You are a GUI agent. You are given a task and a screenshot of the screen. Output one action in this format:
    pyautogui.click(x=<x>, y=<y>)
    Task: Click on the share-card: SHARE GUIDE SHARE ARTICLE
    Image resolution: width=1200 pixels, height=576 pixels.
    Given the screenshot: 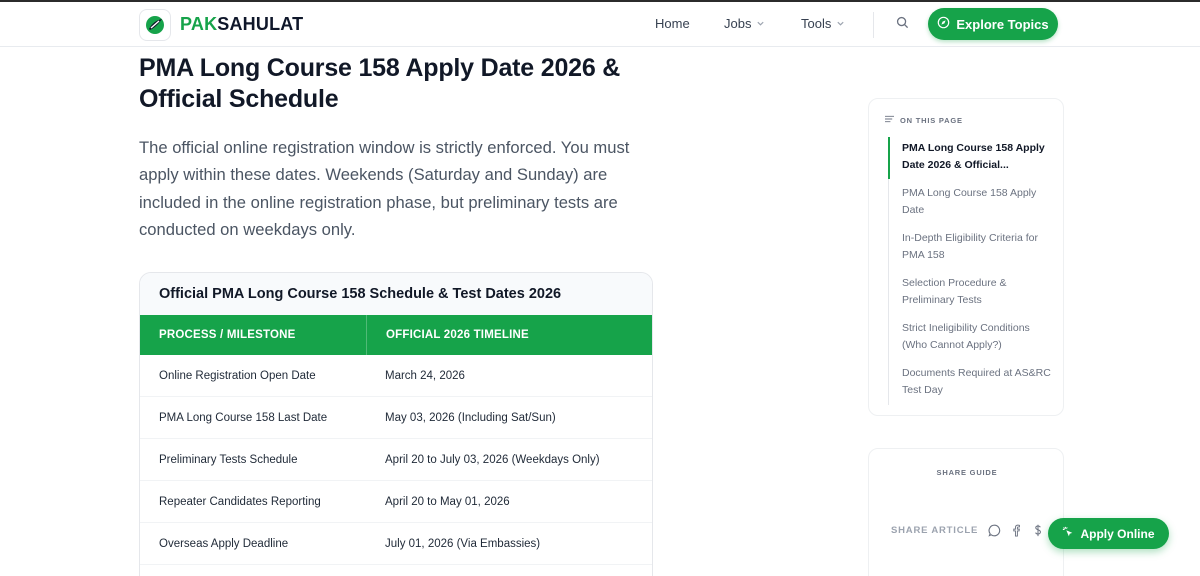 What is the action you would take?
    pyautogui.click(x=966, y=512)
    